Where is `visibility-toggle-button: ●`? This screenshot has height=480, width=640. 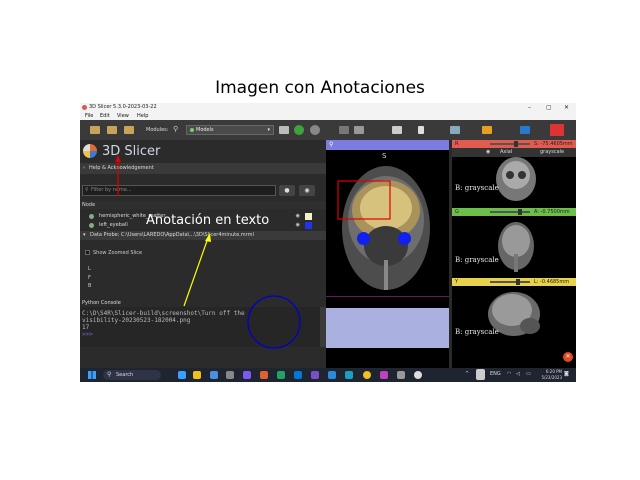 visibility-toggle-button: ● is located at coordinates (287, 190).